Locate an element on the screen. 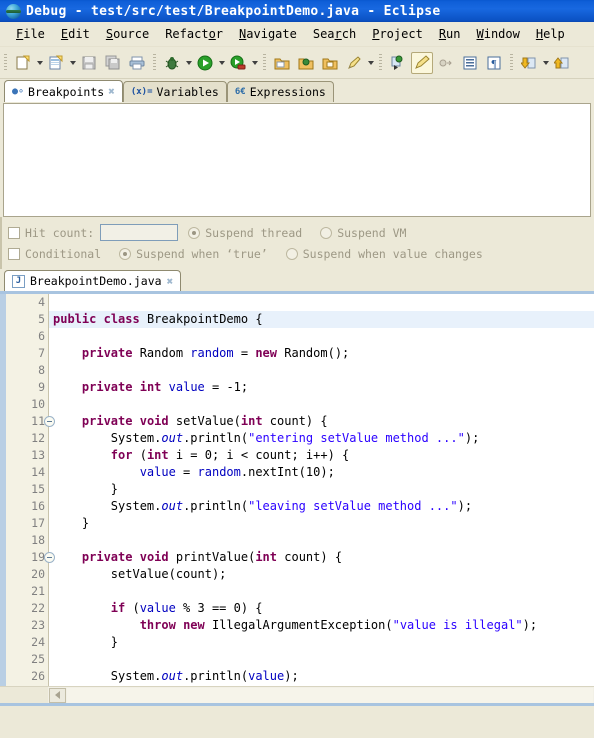 This screenshot has height=738, width=594. suspend-vm-radio is located at coordinates (326, 232).